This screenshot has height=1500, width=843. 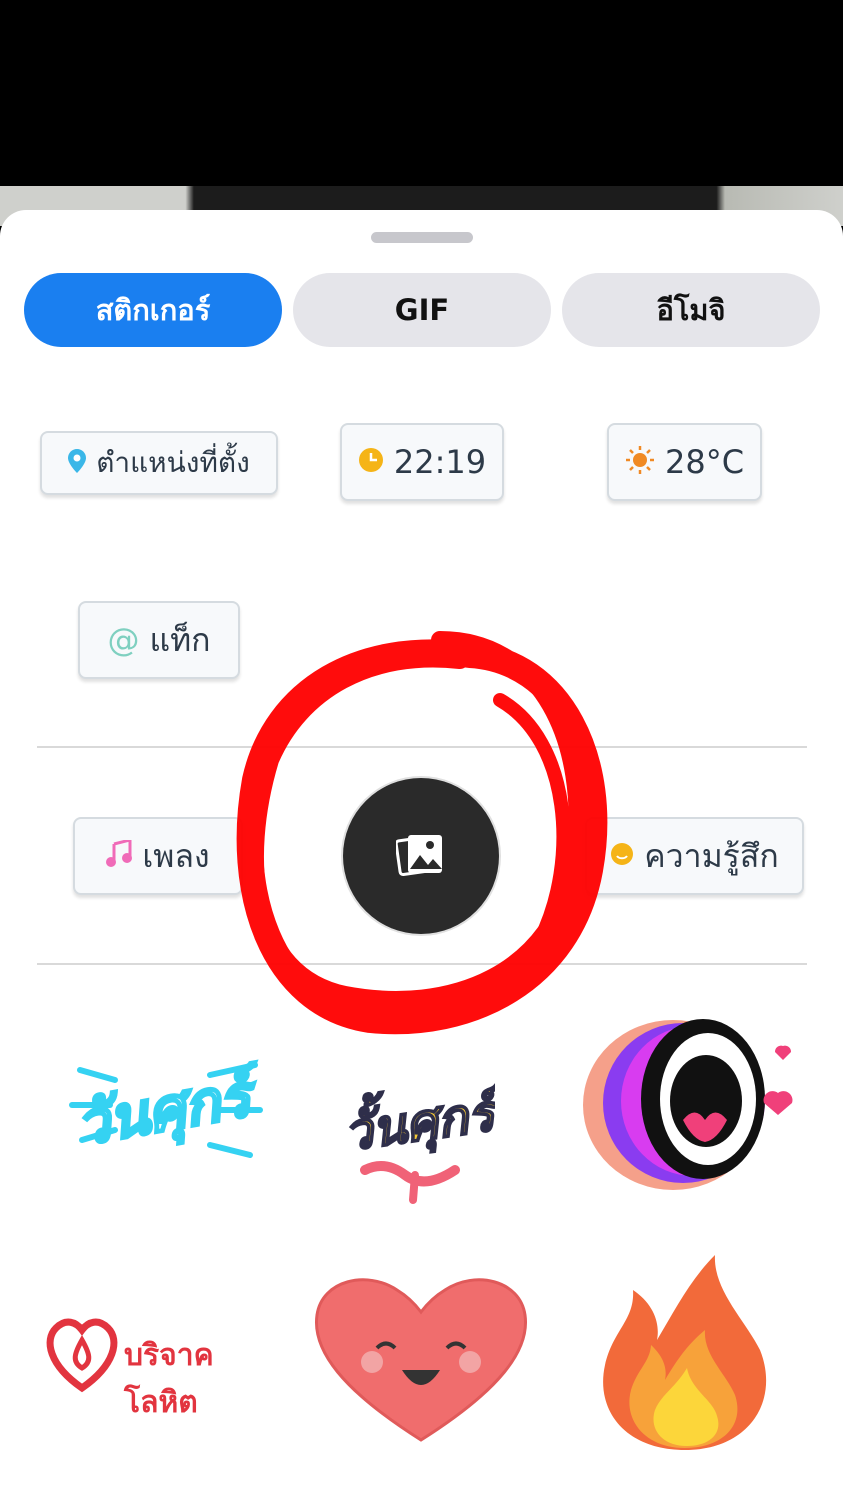 I want to click on sun-icon, so click(x=640, y=462).